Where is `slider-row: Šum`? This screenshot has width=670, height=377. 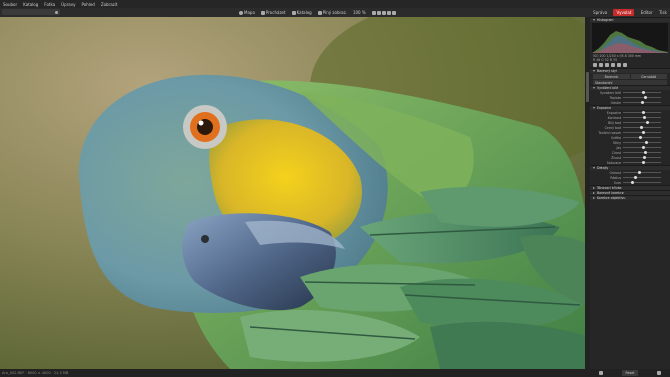 slider-row: Šum is located at coordinates (630, 182).